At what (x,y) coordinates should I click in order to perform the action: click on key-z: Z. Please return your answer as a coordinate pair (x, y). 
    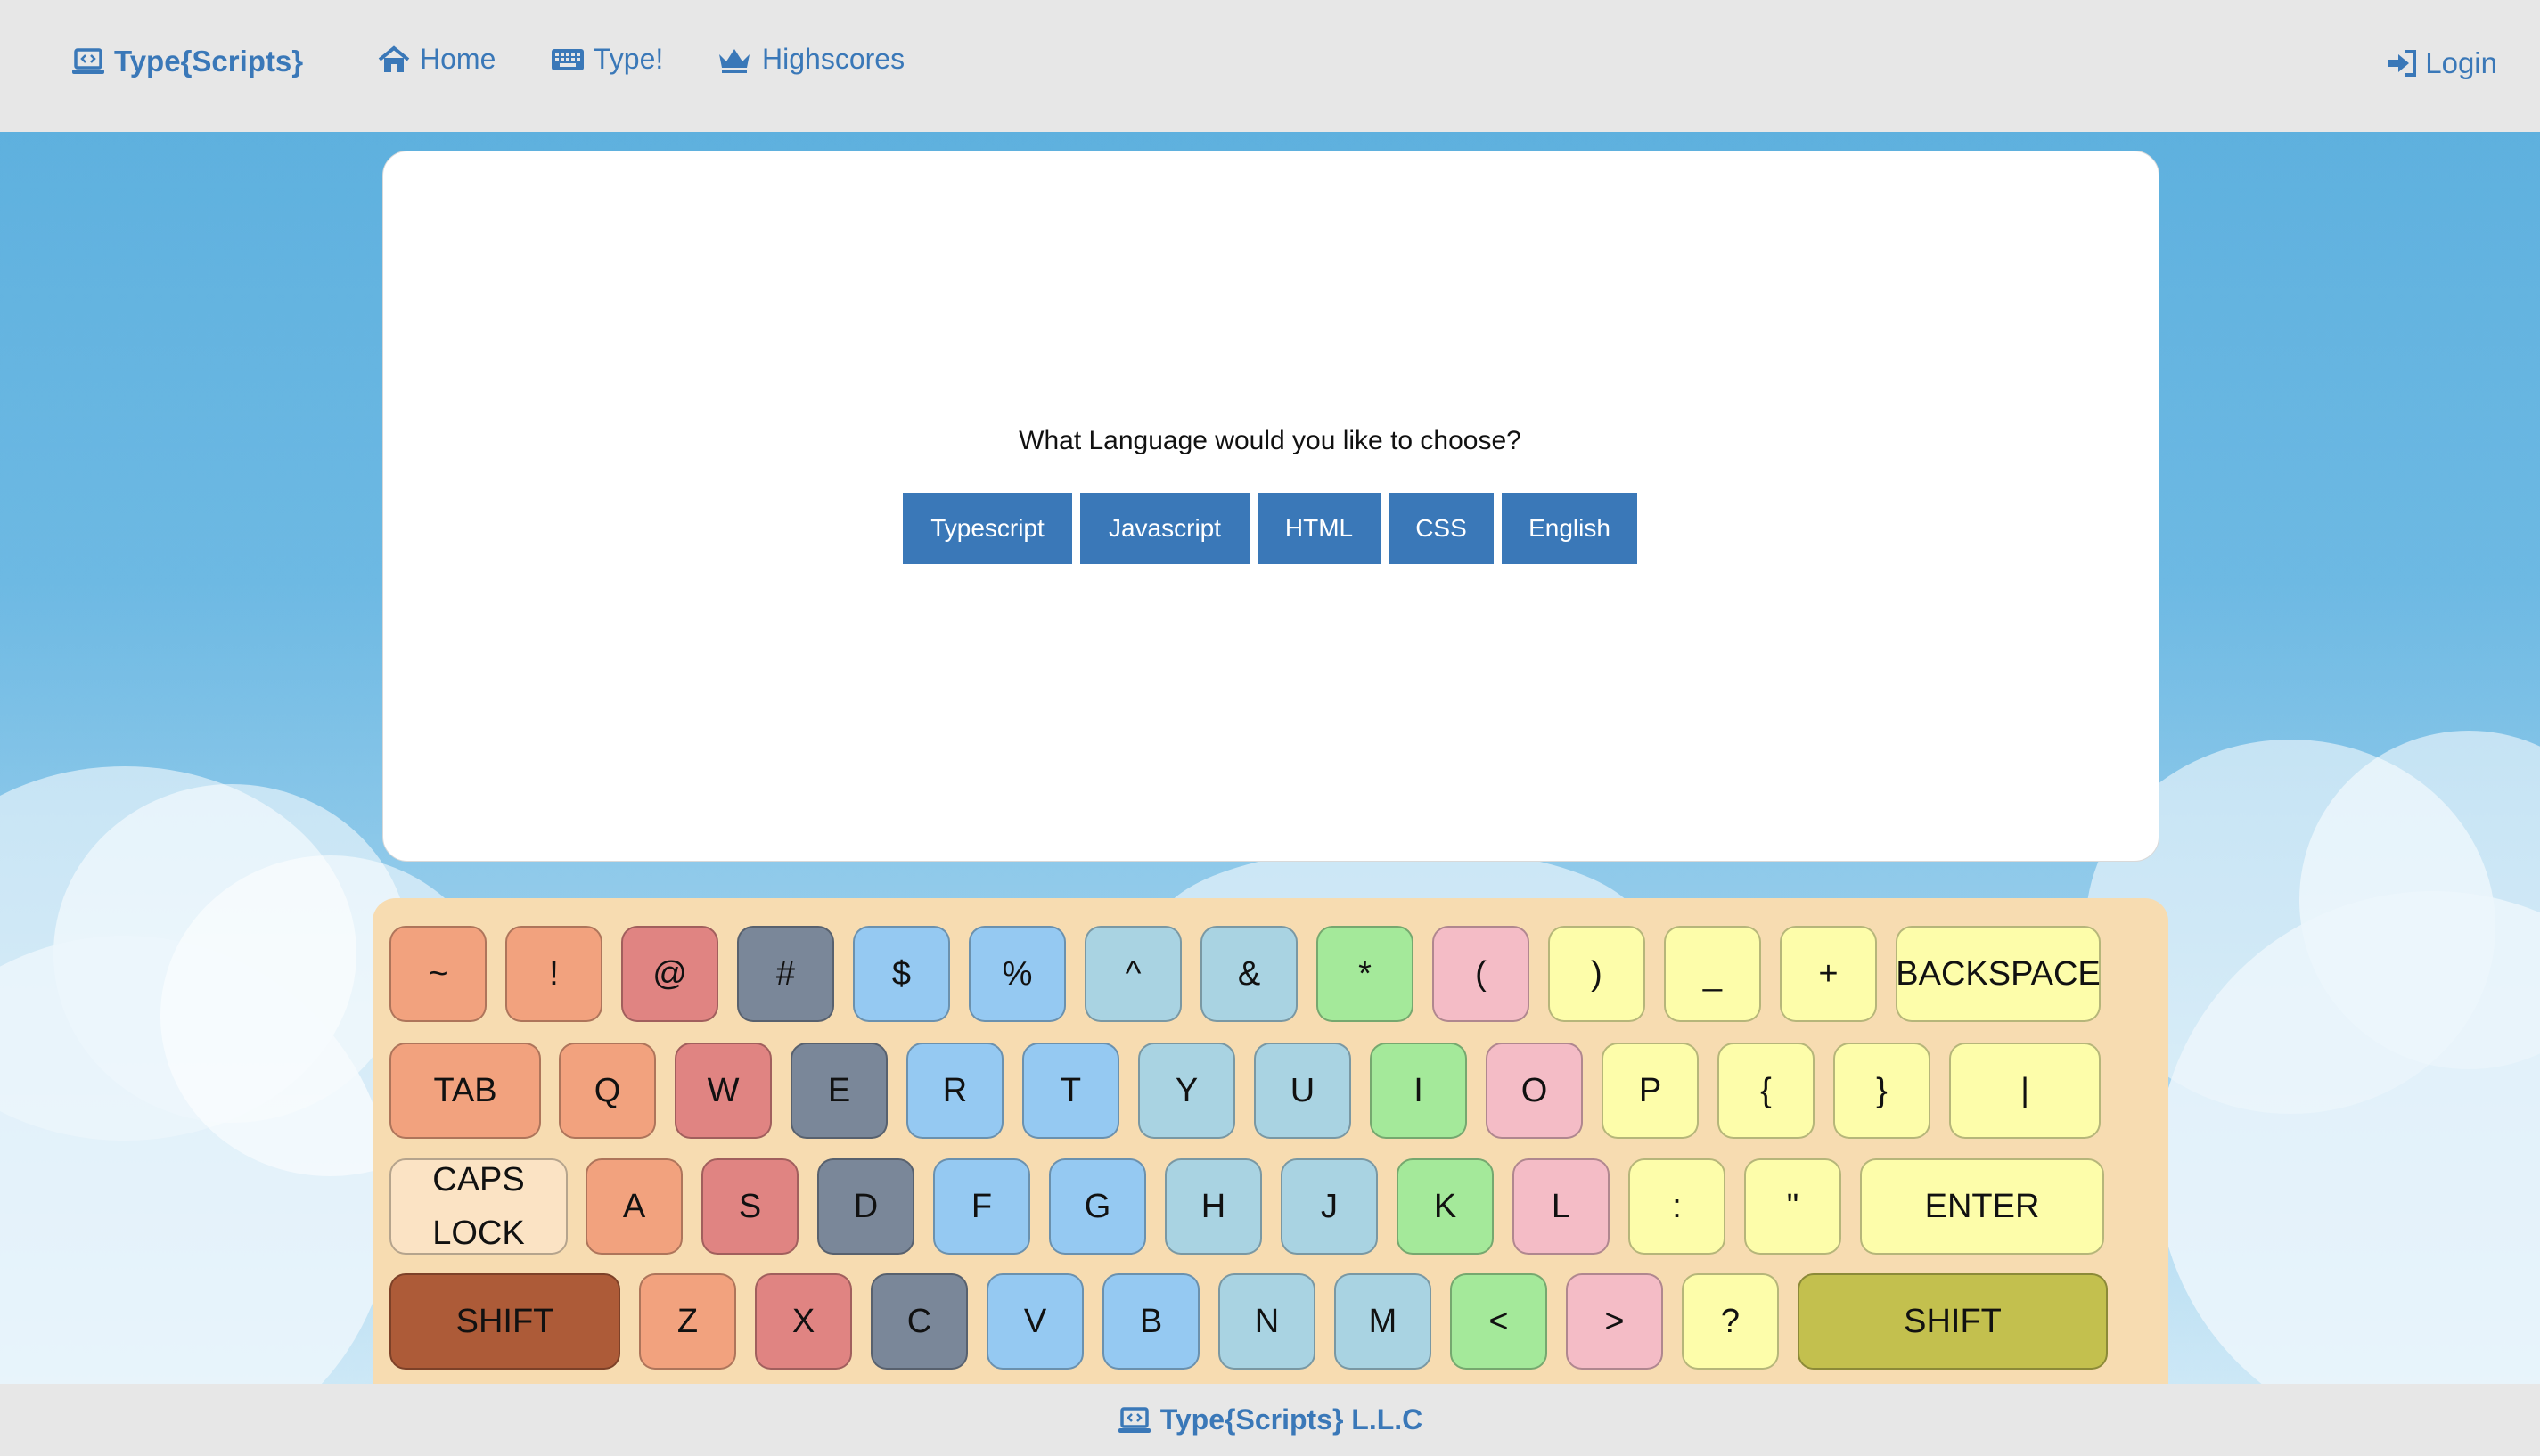
    Looking at the image, I should click on (687, 1322).